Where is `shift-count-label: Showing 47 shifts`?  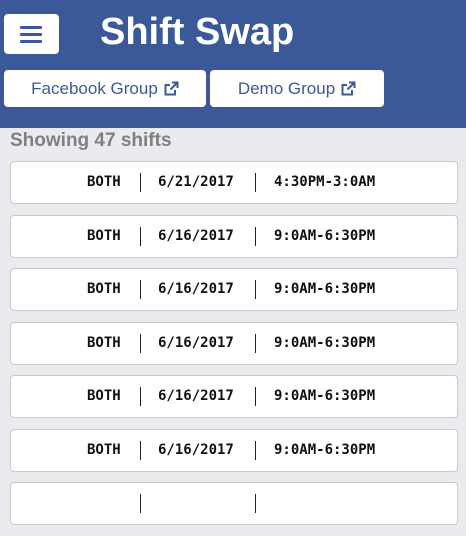 shift-count-label: Showing 47 shifts is located at coordinates (91, 140).